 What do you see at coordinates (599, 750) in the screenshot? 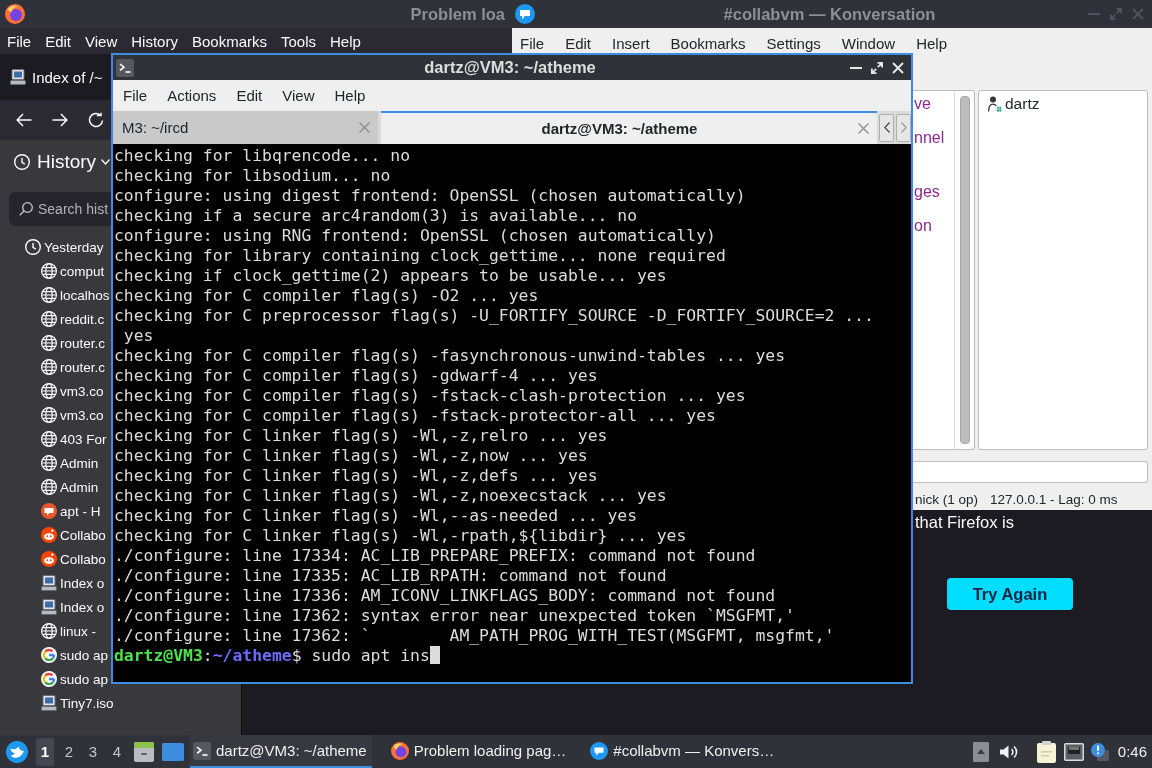
I see `speech-bubble-icon` at bounding box center [599, 750].